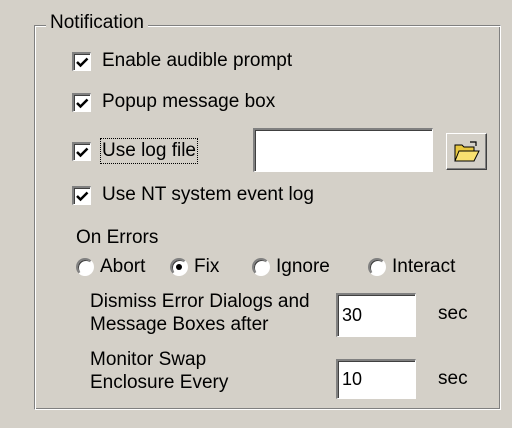 The width and height of the screenshot is (512, 428). Describe the element at coordinates (189, 101) in the screenshot. I see `popup-message-label: Popup message box` at that location.